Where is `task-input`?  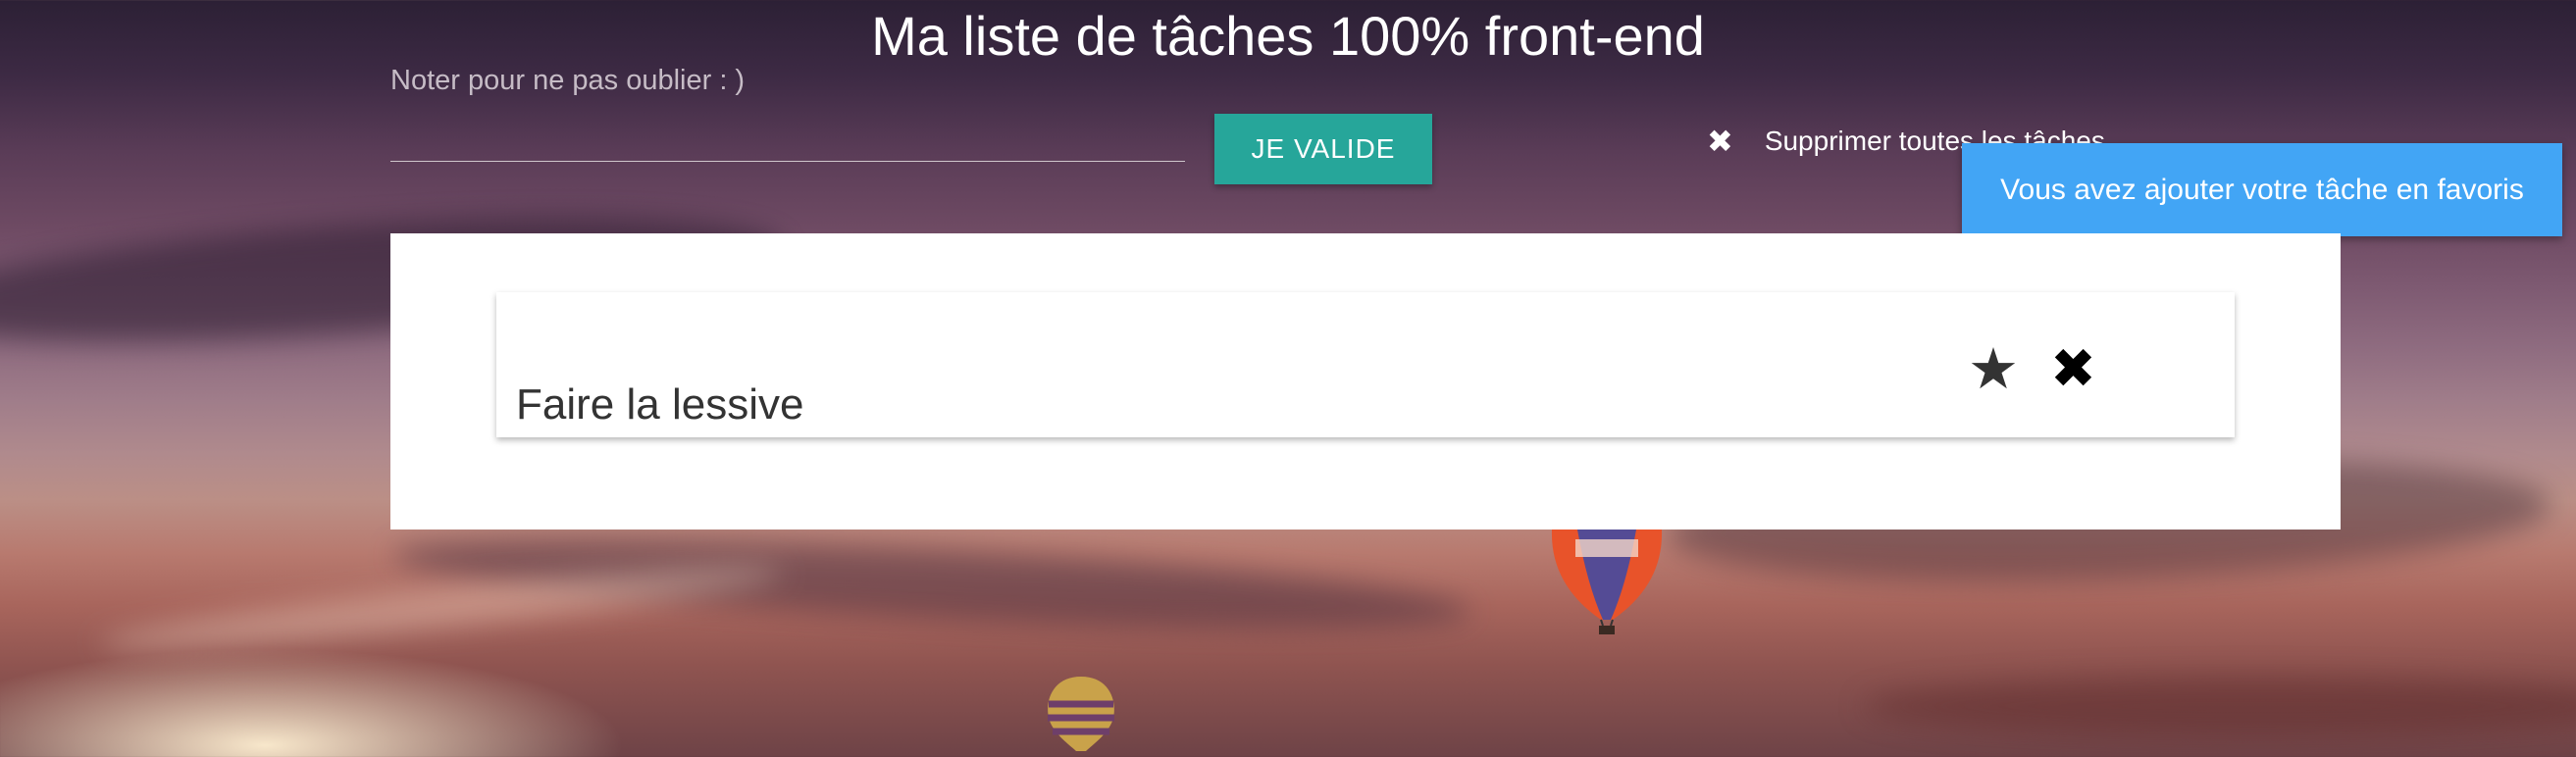
task-input is located at coordinates (787, 140).